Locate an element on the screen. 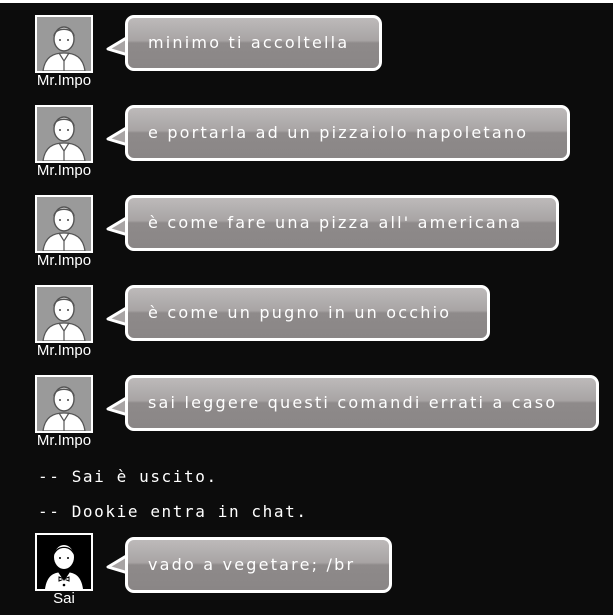 This screenshot has height=615, width=613. username-label: Sai is located at coordinates (64, 598).